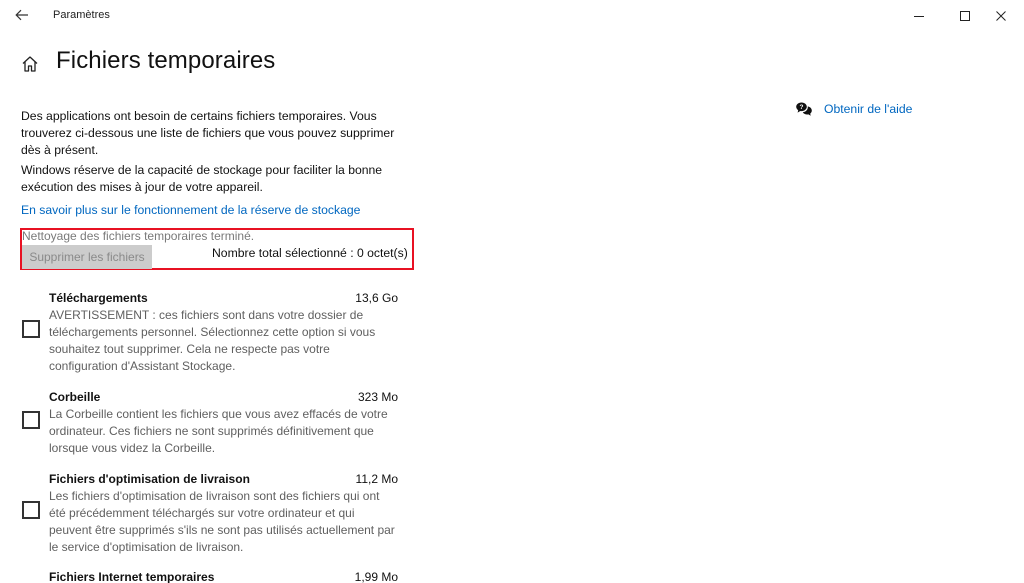  What do you see at coordinates (376, 298) in the screenshot?
I see `item-size: 13,6 Go` at bounding box center [376, 298].